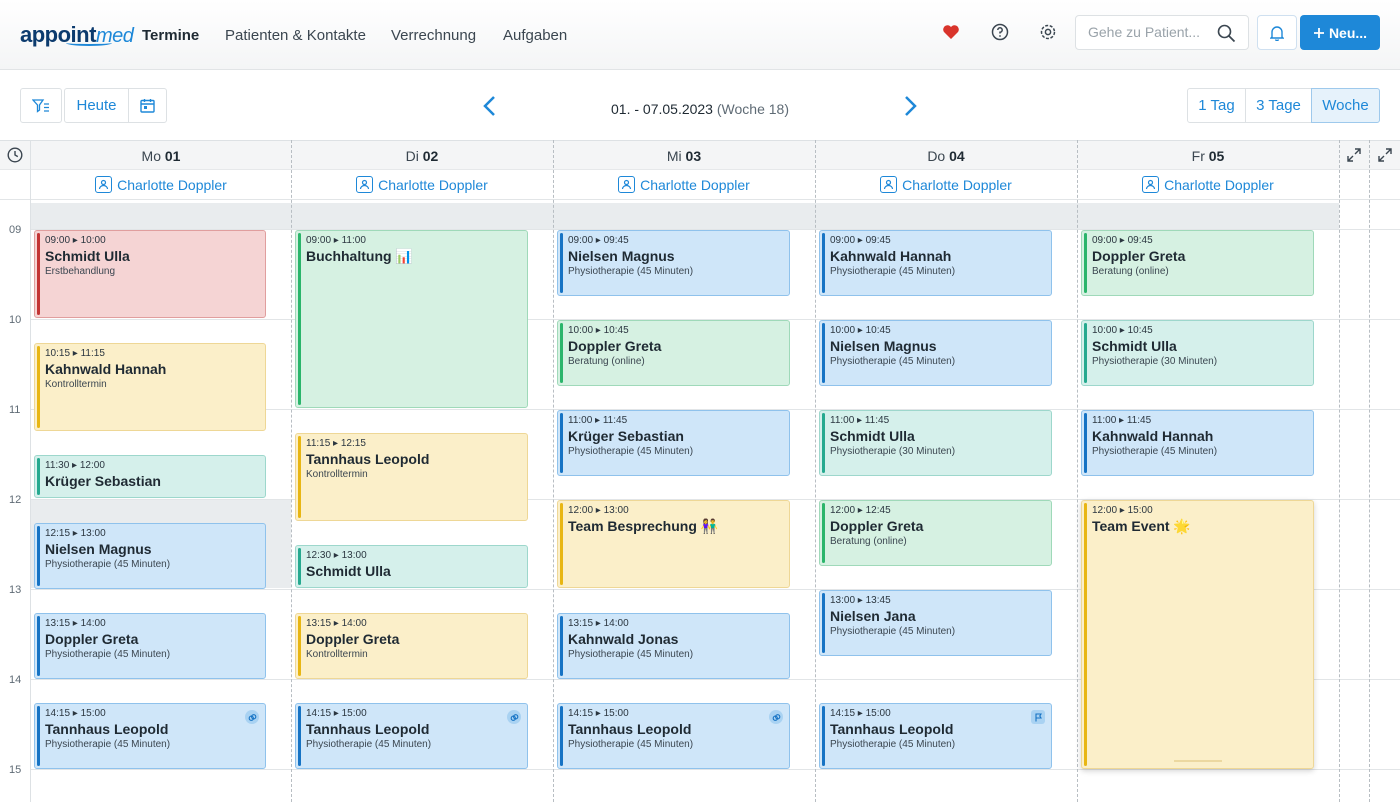  Describe the element at coordinates (1277, 32) in the screenshot. I see `notifications-button` at that location.